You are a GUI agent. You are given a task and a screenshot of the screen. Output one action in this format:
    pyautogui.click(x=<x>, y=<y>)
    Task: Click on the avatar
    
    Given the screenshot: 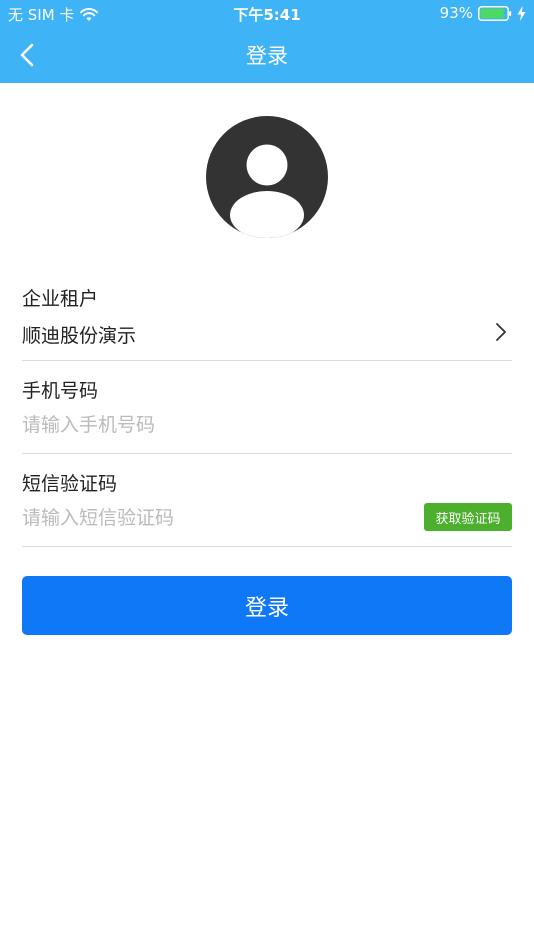 What is the action you would take?
    pyautogui.click(x=267, y=177)
    